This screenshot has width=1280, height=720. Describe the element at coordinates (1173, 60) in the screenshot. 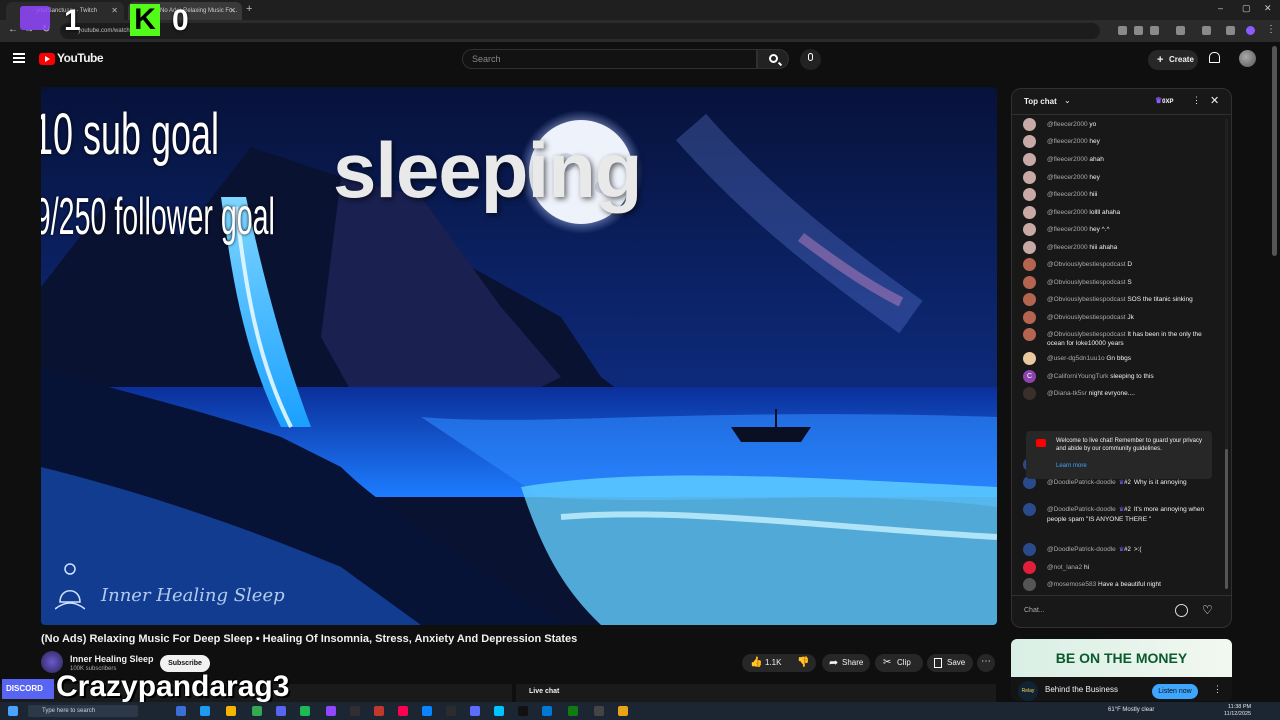

I see `create-button: + Create` at that location.